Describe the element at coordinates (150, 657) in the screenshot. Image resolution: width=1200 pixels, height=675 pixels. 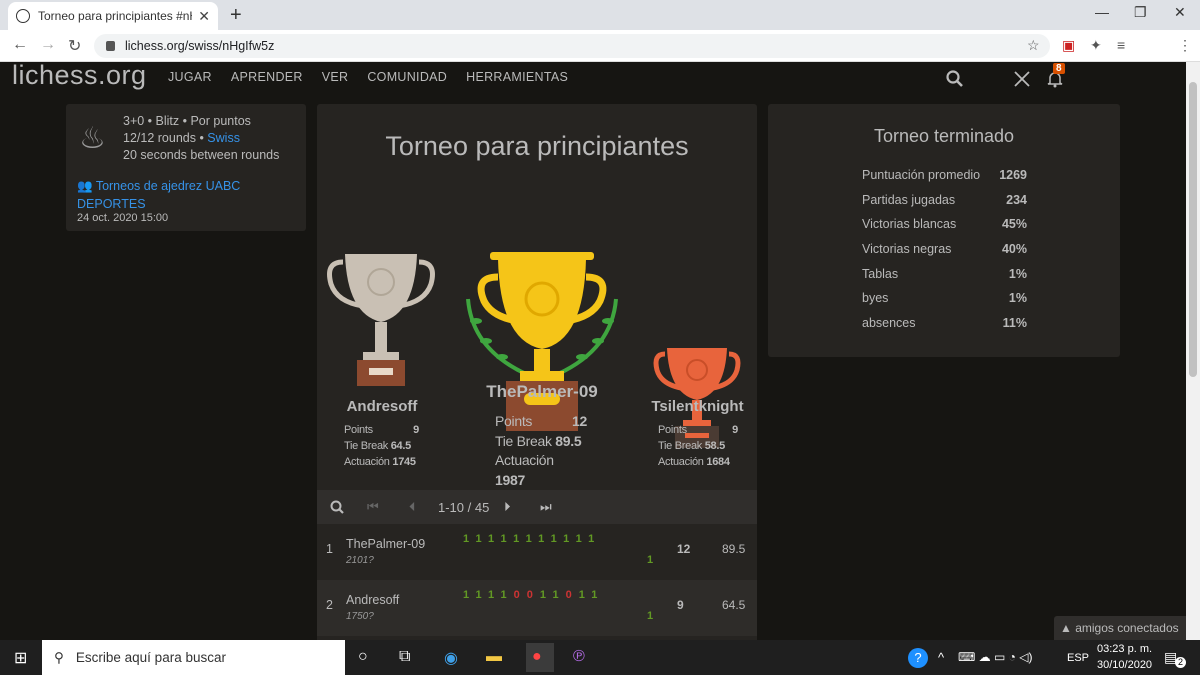
I see `taskbar-search-placeholder: Escribe aquí para buscar` at that location.